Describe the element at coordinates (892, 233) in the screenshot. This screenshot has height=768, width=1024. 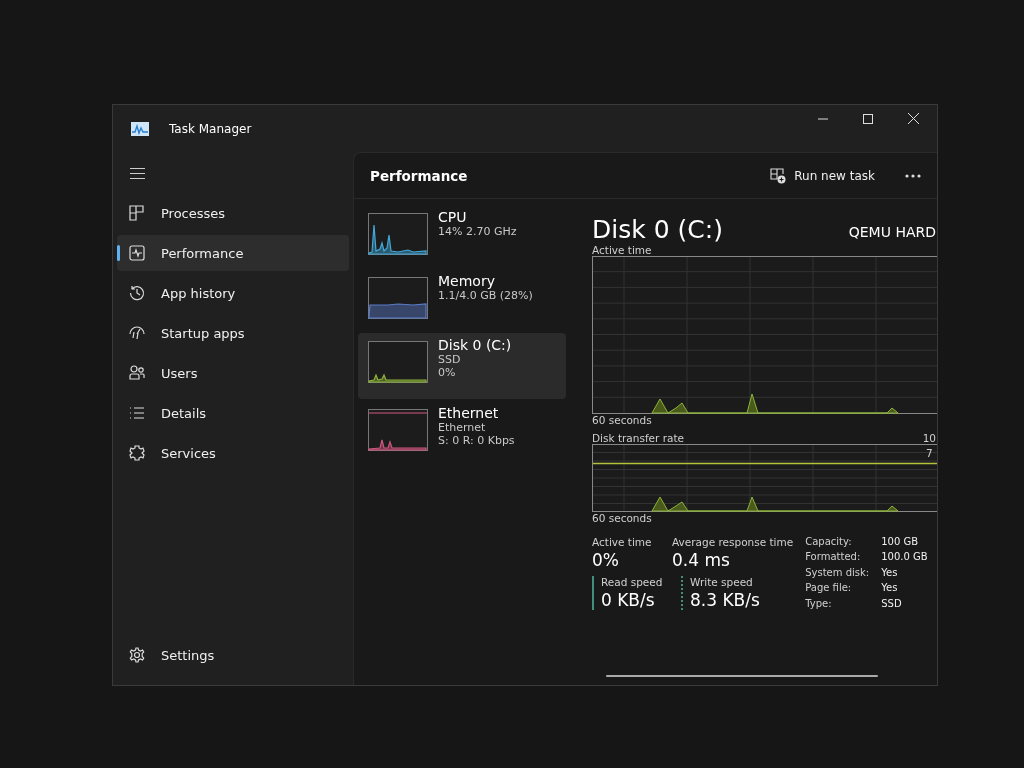
I see `disk-model: QEMU HARD` at that location.